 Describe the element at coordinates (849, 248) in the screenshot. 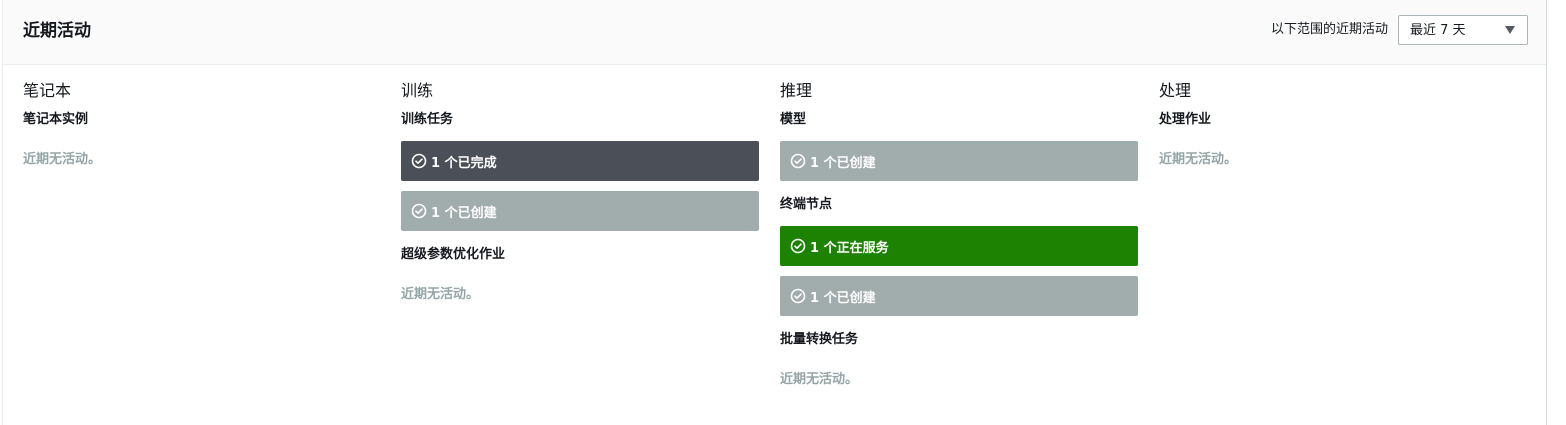

I see `status-bar-label: 1 个正在服务` at that location.